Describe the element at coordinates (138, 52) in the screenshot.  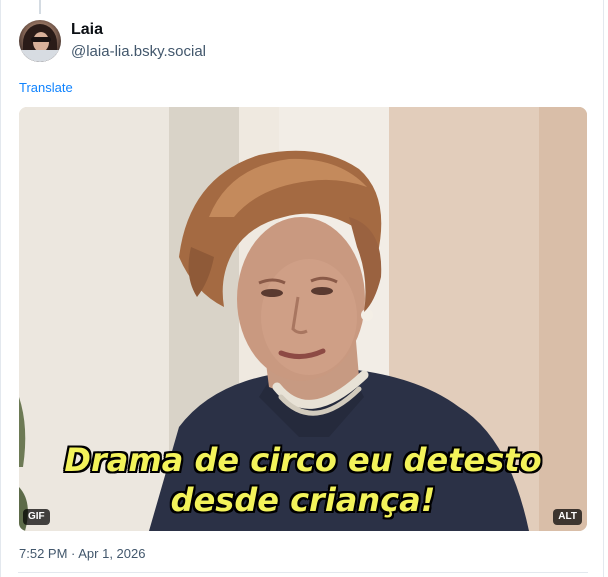
I see `author-handle: @laia-lia.bsky.social` at that location.